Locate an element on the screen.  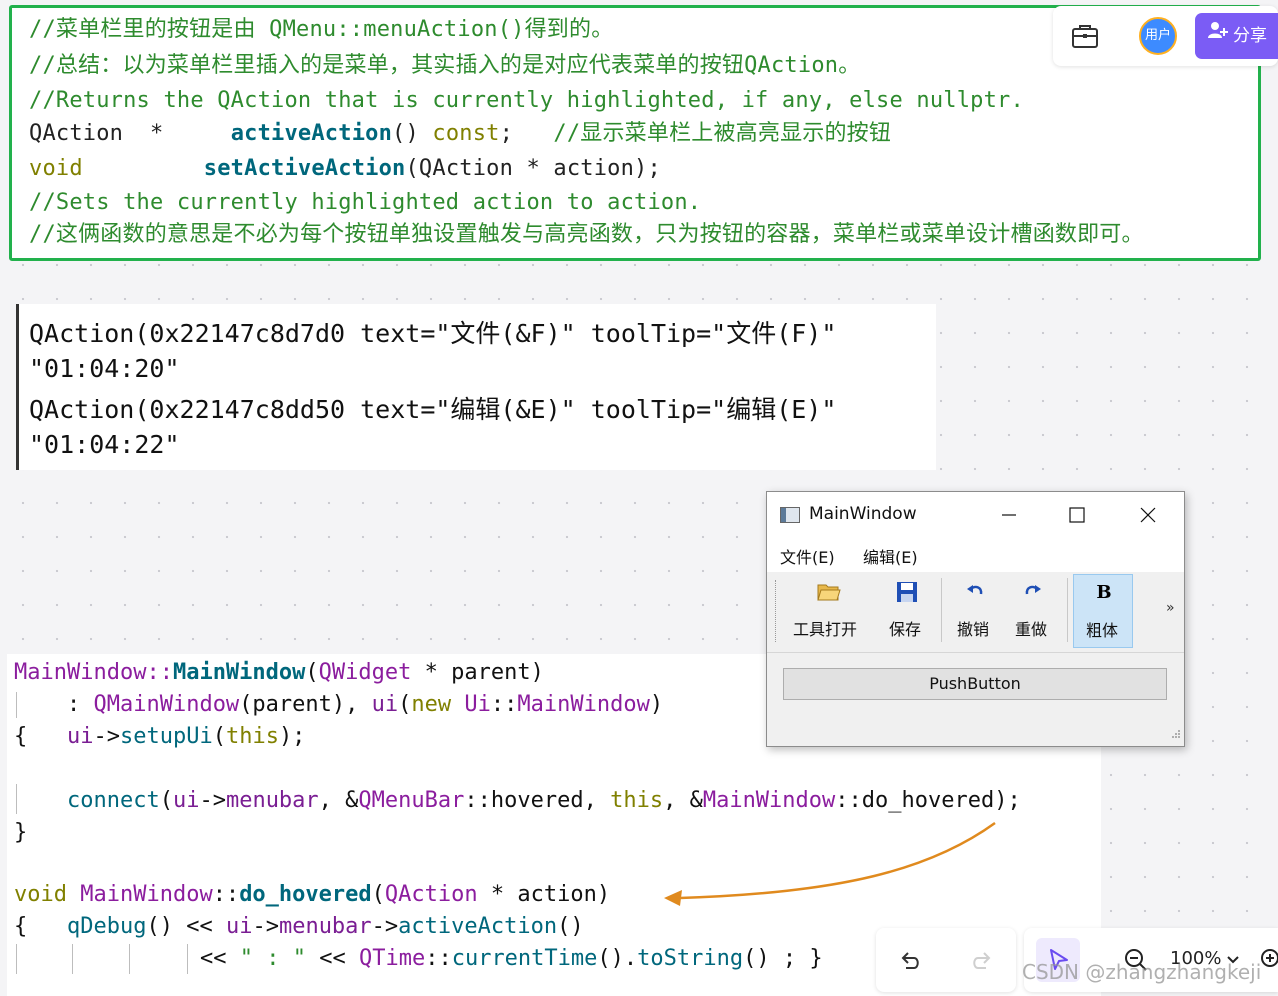
toolbar-label: 粗体 is located at coordinates (1102, 630).